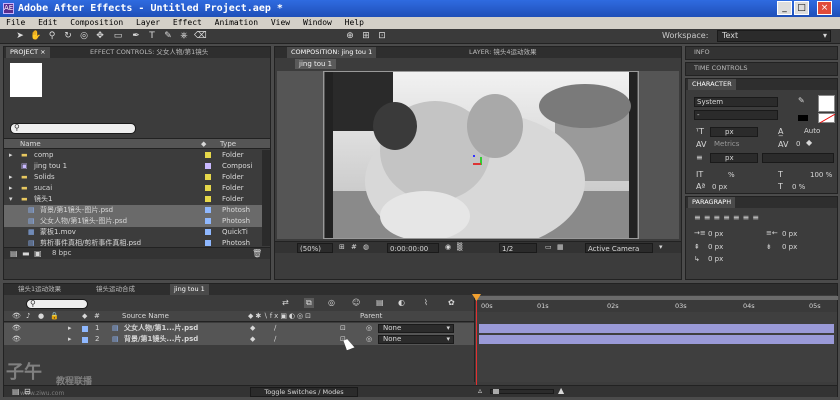 This screenshot has width=840, height=400. Describe the element at coordinates (824, 8) in the screenshot. I see `close-button: ×` at that location.